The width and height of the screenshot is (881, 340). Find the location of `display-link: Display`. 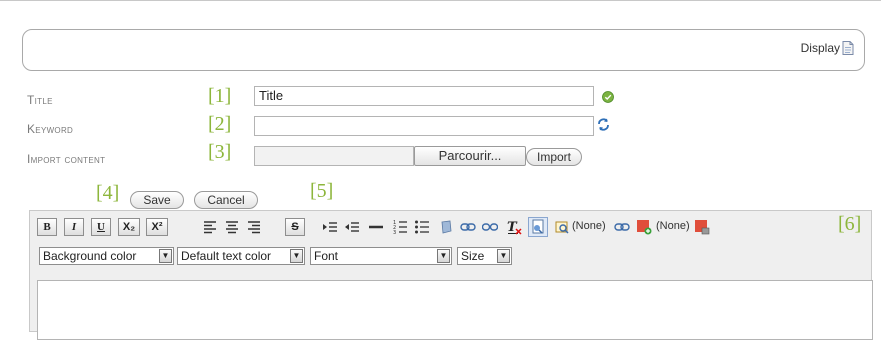

display-link: Display is located at coordinates (827, 48).